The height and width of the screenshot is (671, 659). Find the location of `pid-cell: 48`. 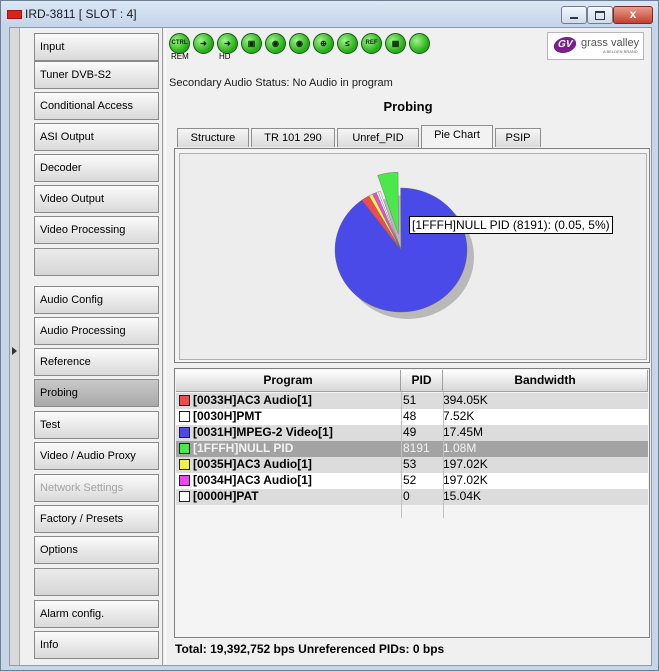

pid-cell: 48 is located at coordinates (410, 416).